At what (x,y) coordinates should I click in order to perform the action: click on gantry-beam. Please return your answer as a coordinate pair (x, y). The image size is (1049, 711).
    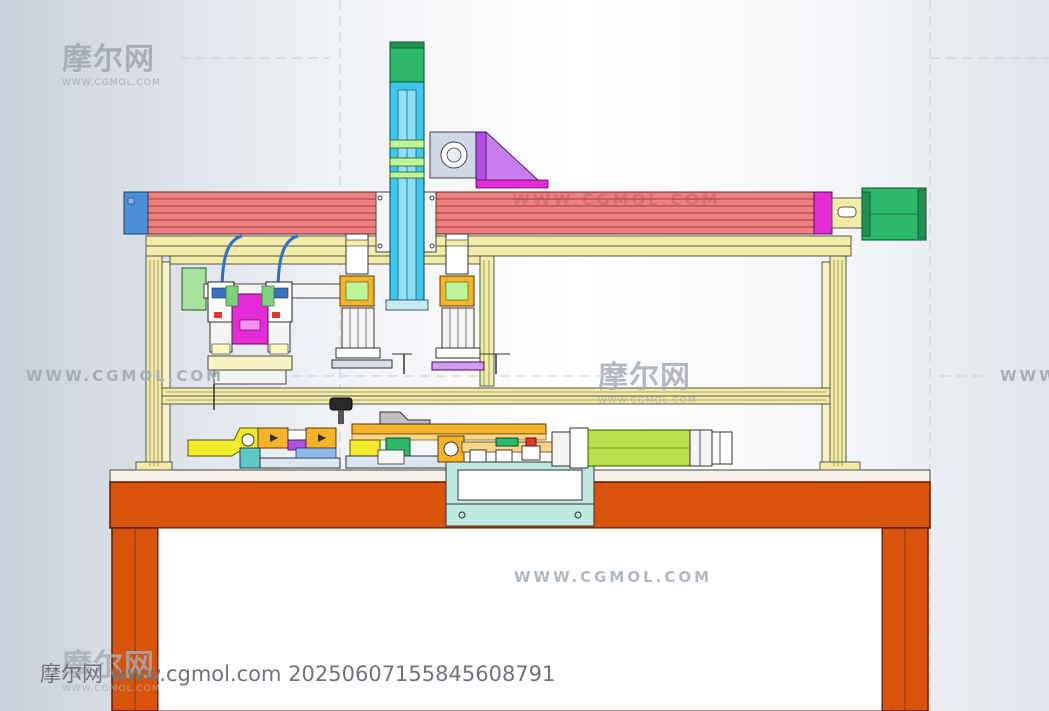
    Looking at the image, I should click on (493, 213).